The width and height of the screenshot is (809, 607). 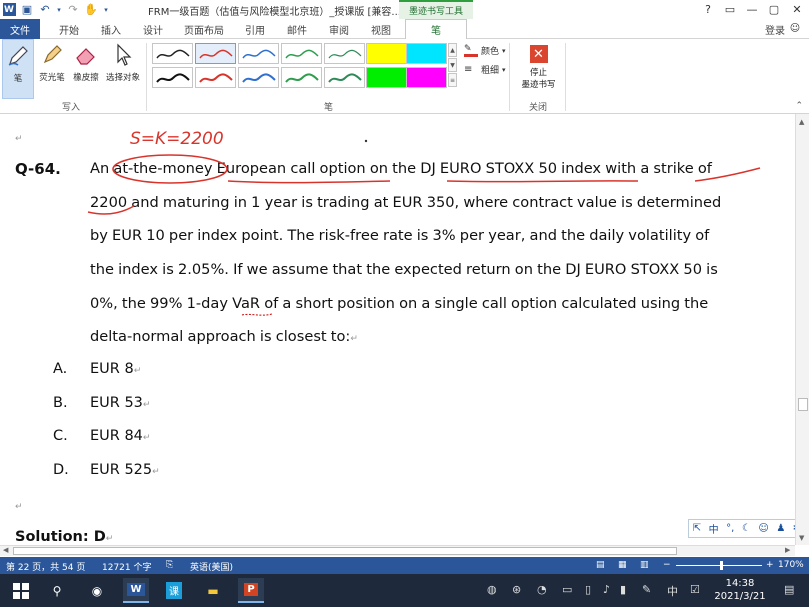 What do you see at coordinates (301, 53) in the screenshot?
I see `pen-style-green` at bounding box center [301, 53].